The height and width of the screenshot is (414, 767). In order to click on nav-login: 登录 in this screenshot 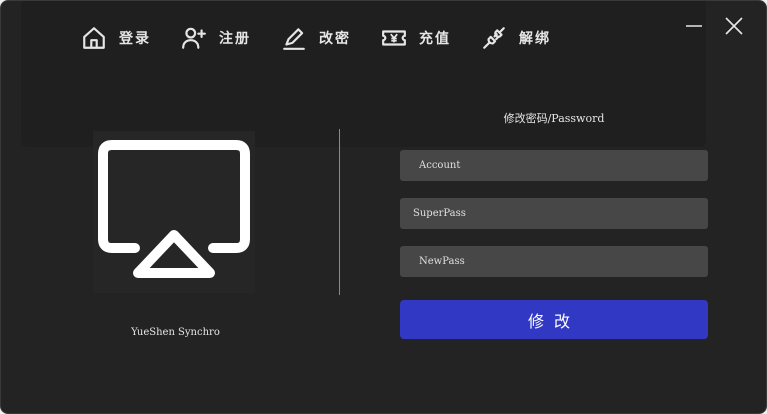, I will do `click(116, 38)`.